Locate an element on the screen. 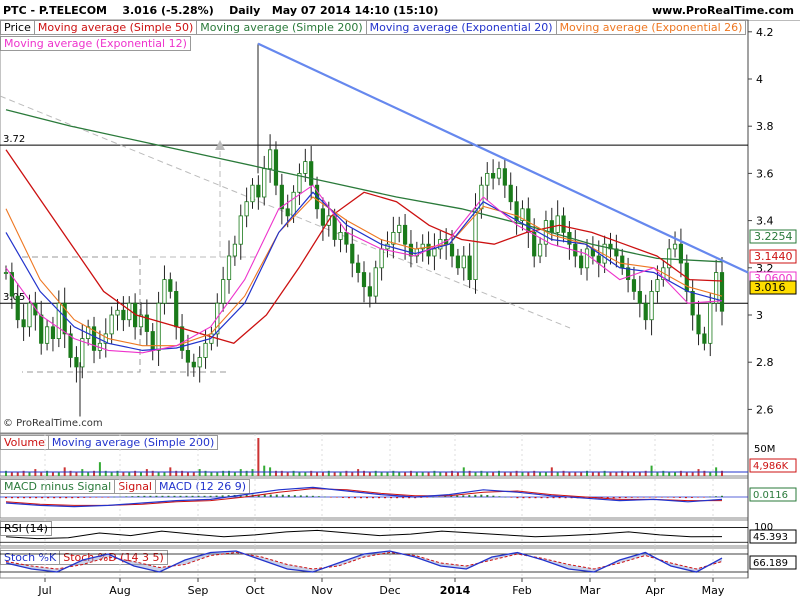 The image size is (800, 600). legend-volume: Volume is located at coordinates (24, 442).